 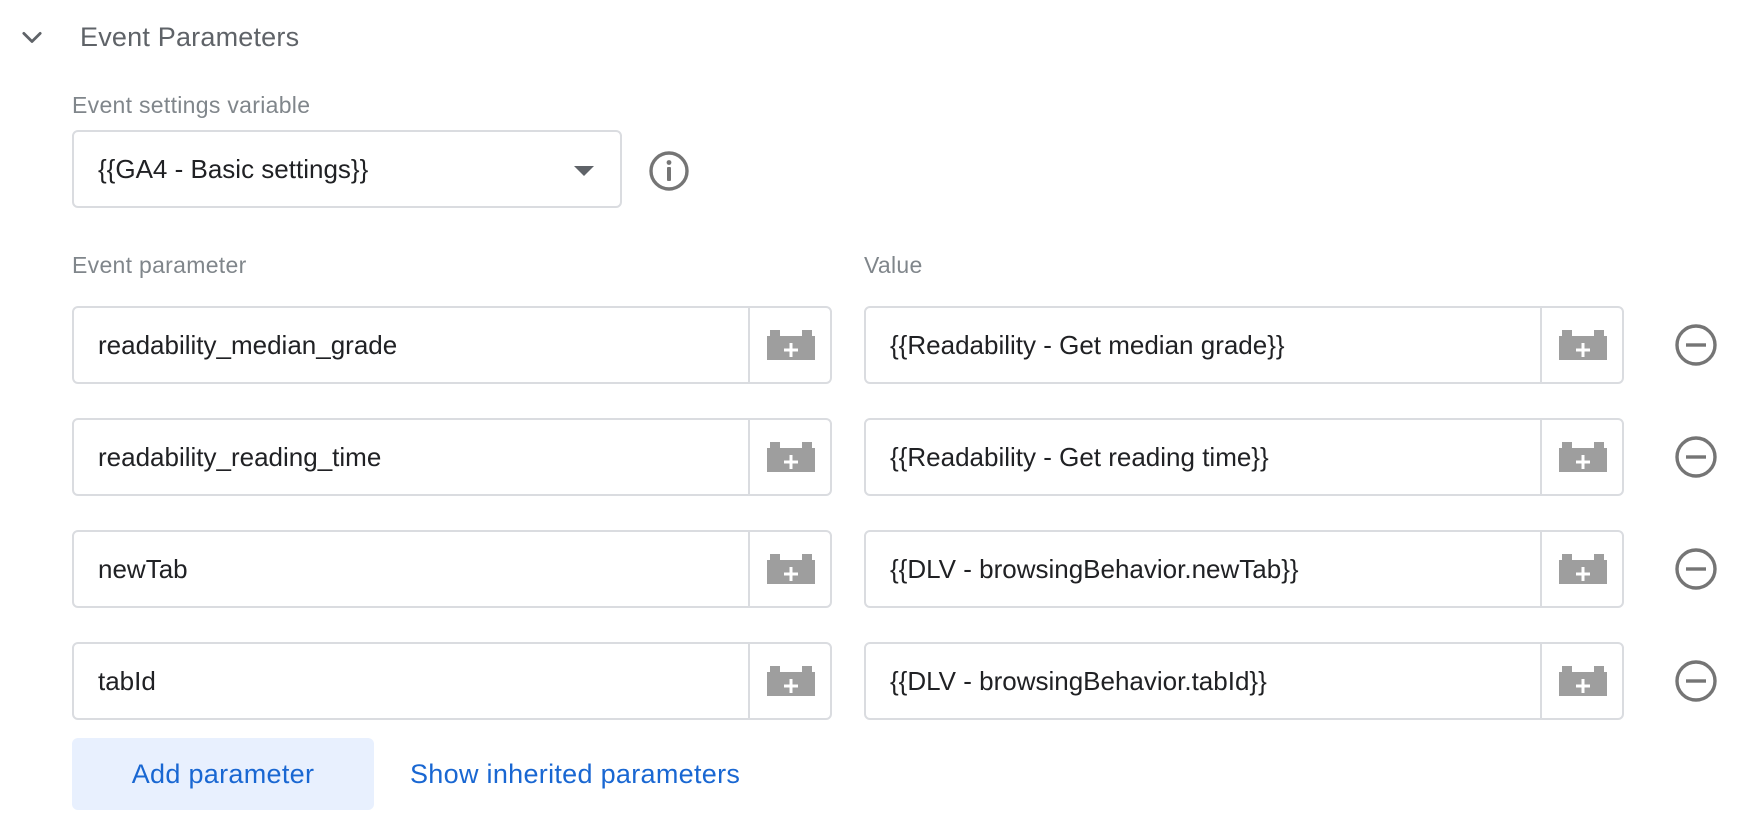 What do you see at coordinates (452, 457) in the screenshot?
I see `event-parameter-field: readability_reading_time` at bounding box center [452, 457].